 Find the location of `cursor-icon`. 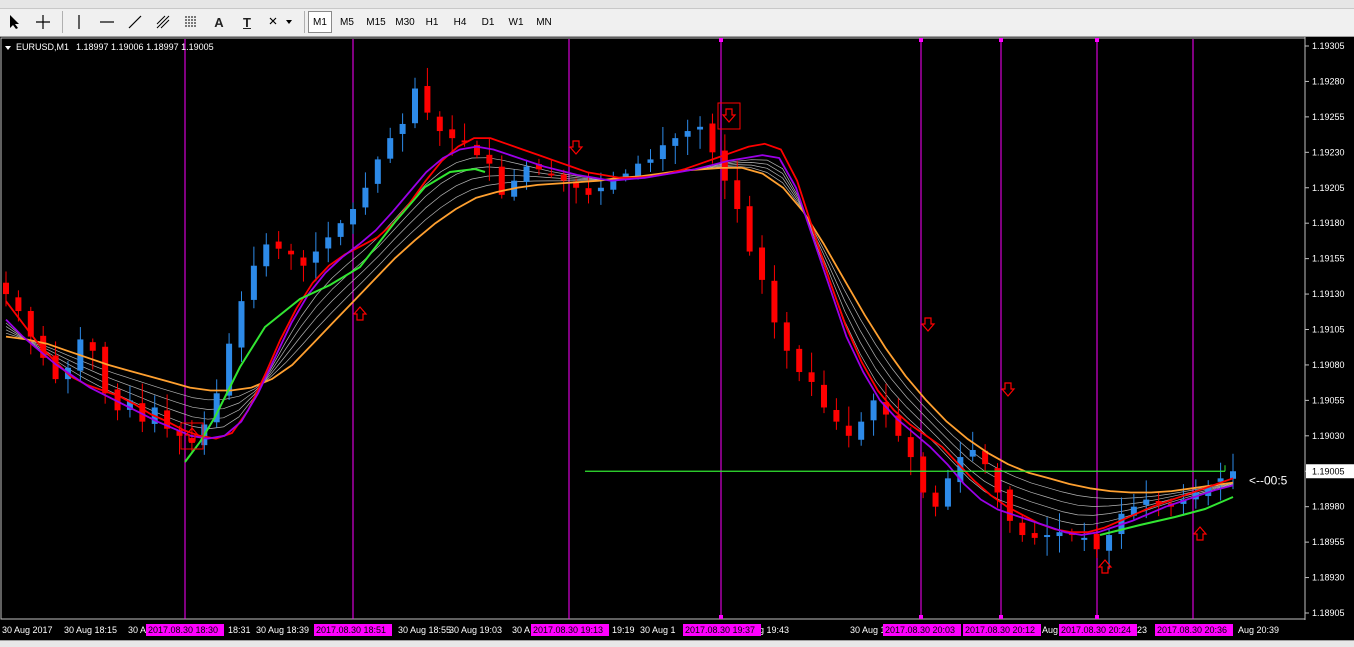

cursor-icon is located at coordinates (15, 22).